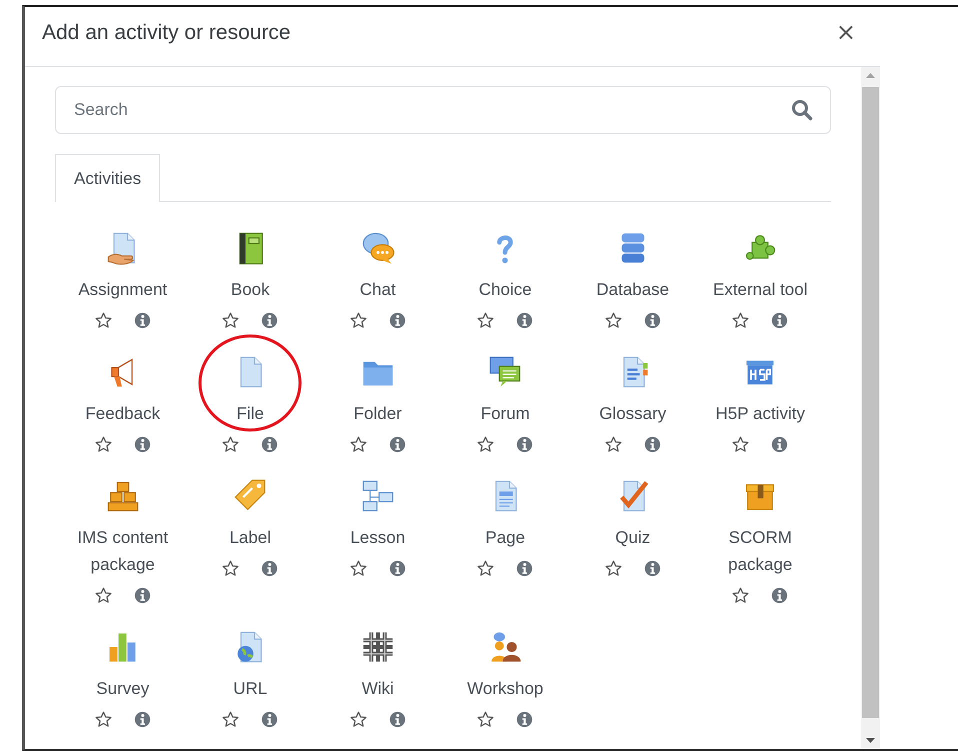 The width and height of the screenshot is (958, 755). Describe the element at coordinates (107, 178) in the screenshot. I see `tab: Activities` at that location.